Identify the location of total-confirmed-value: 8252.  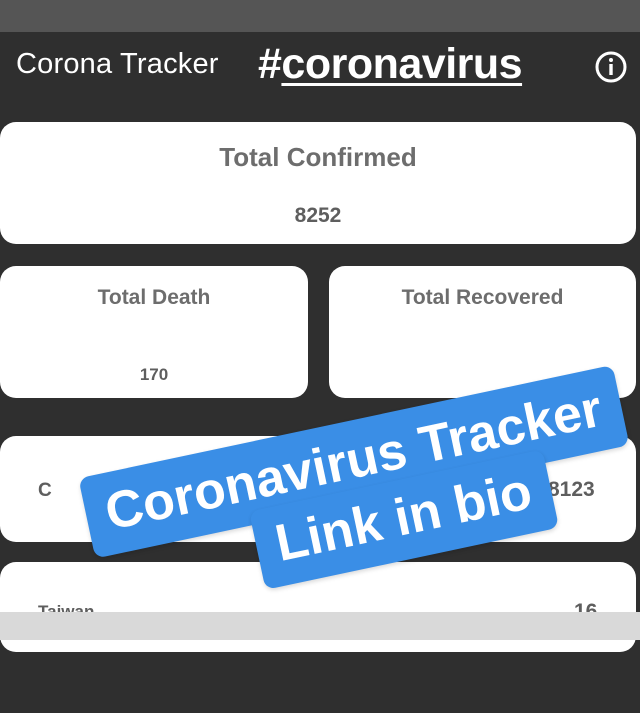
(318, 215).